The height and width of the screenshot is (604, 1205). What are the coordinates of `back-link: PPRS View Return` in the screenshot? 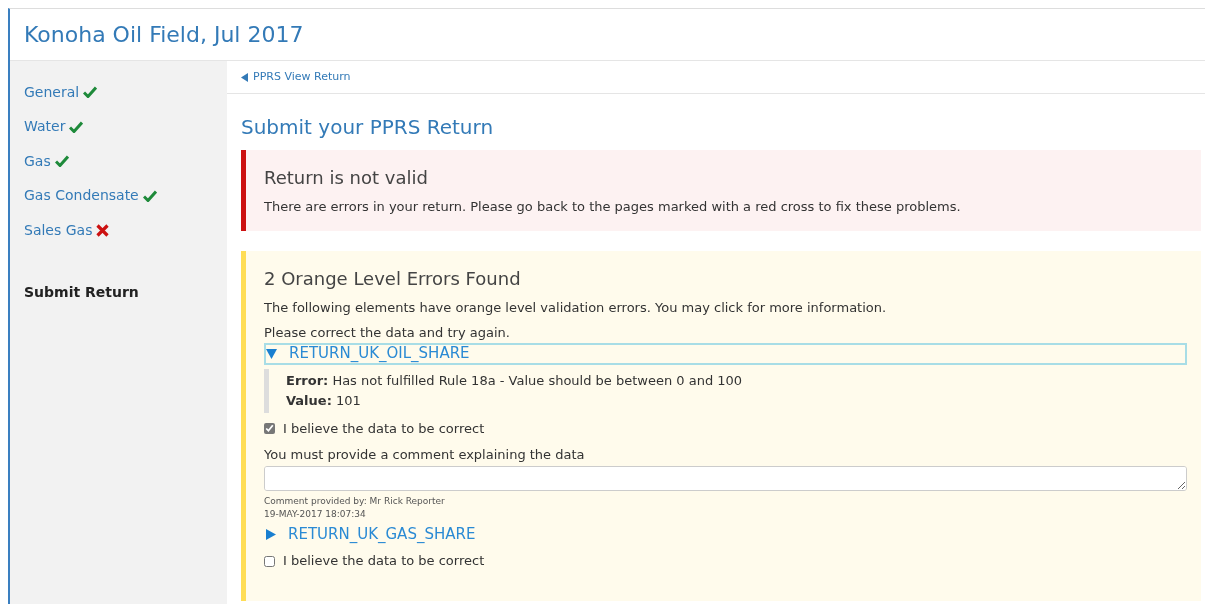 It's located at (296, 77).